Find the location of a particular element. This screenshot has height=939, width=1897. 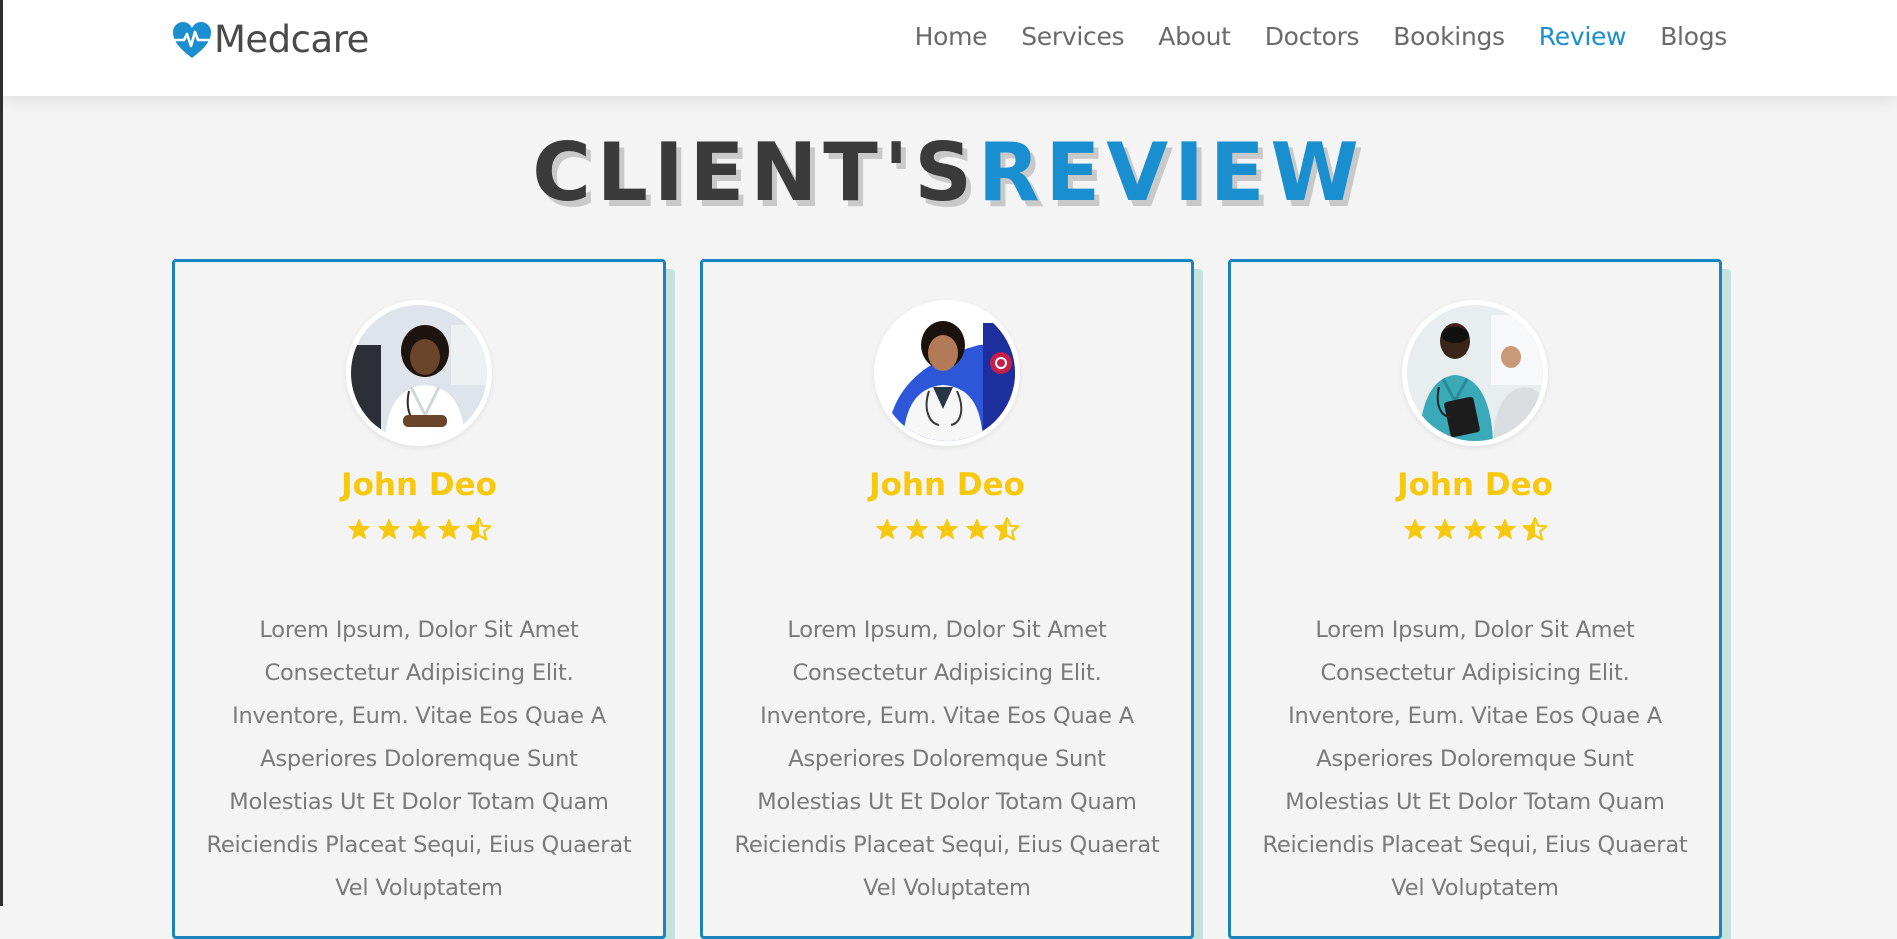

nav-blogs: Blogs is located at coordinates (1693, 36).